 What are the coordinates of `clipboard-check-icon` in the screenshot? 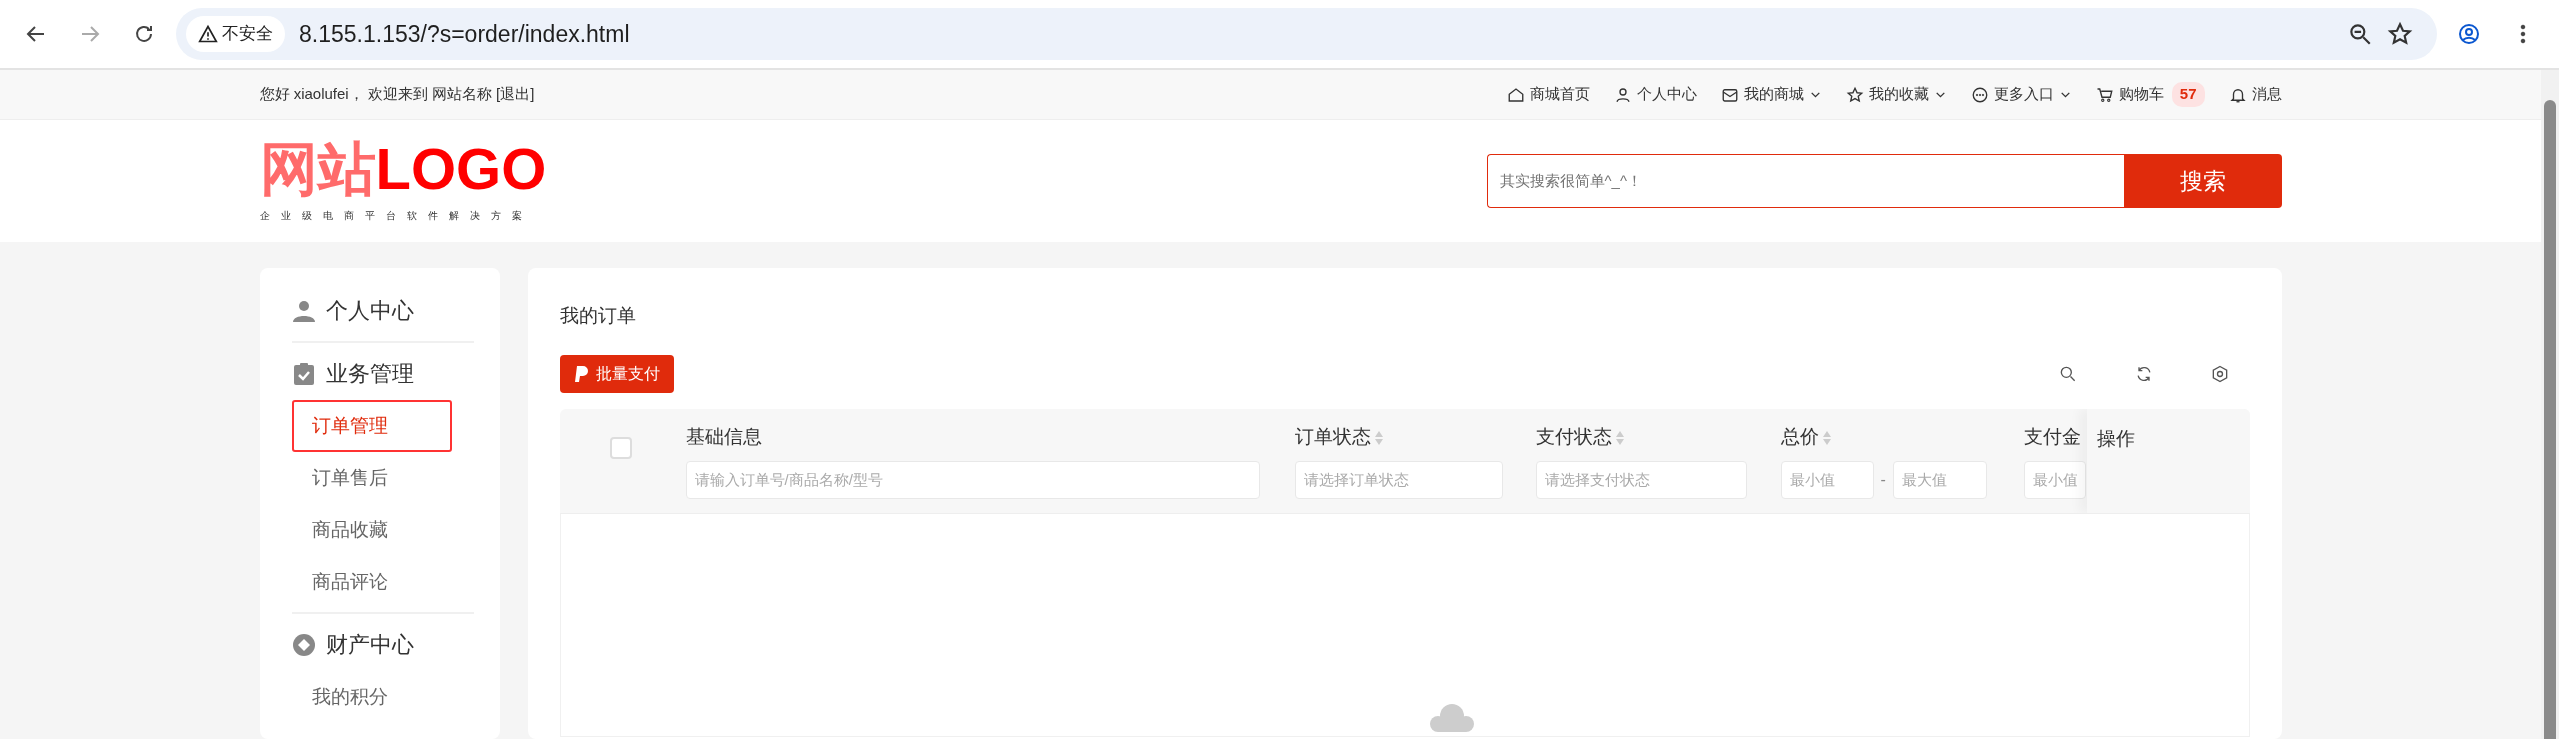 It's located at (303, 373).